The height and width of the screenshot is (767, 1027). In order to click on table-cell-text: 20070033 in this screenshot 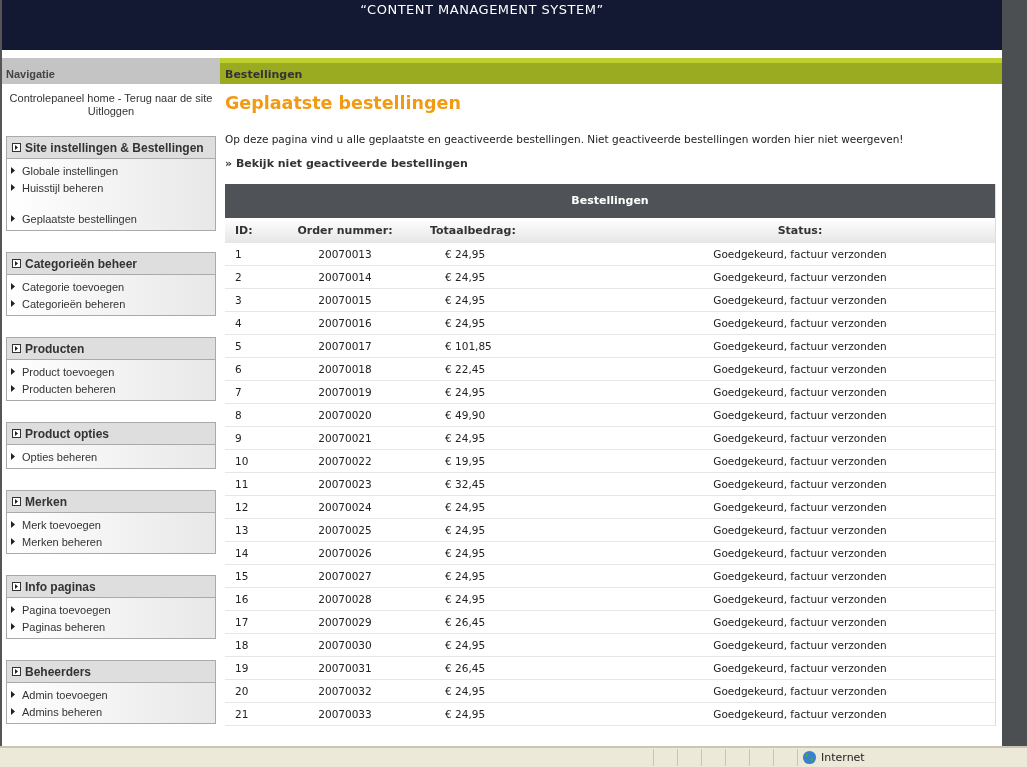, I will do `click(345, 714)`.